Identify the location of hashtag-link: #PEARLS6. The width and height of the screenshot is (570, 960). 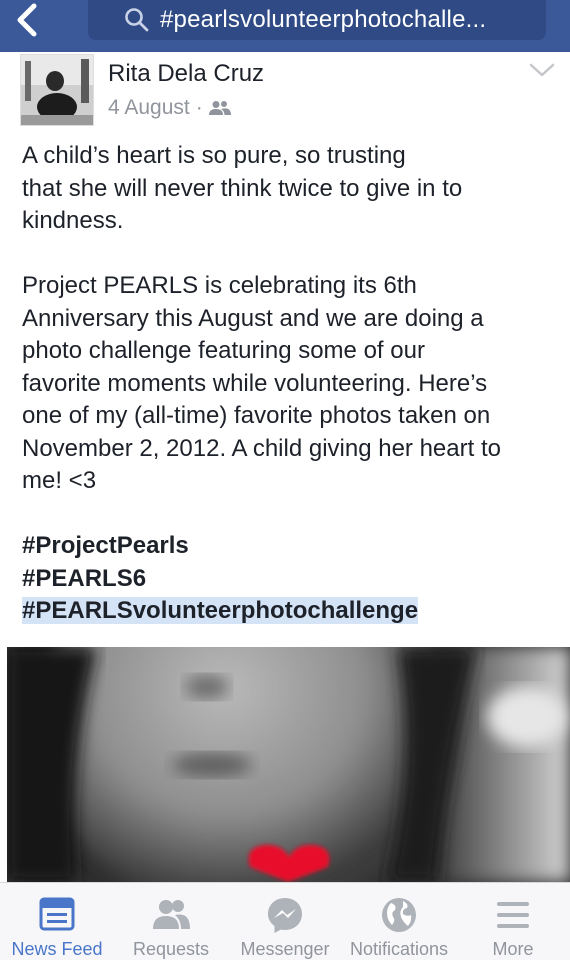
(84, 578).